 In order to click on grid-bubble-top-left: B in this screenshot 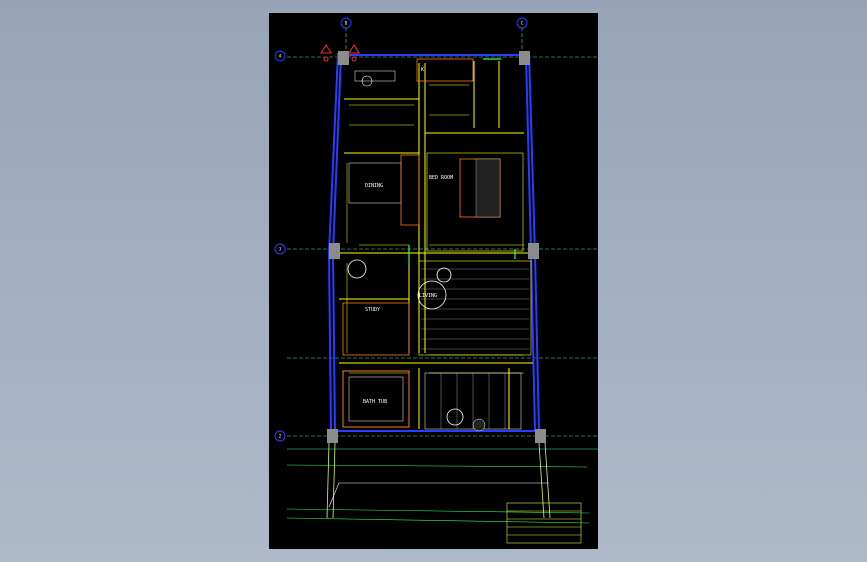, I will do `click(346, 23)`.